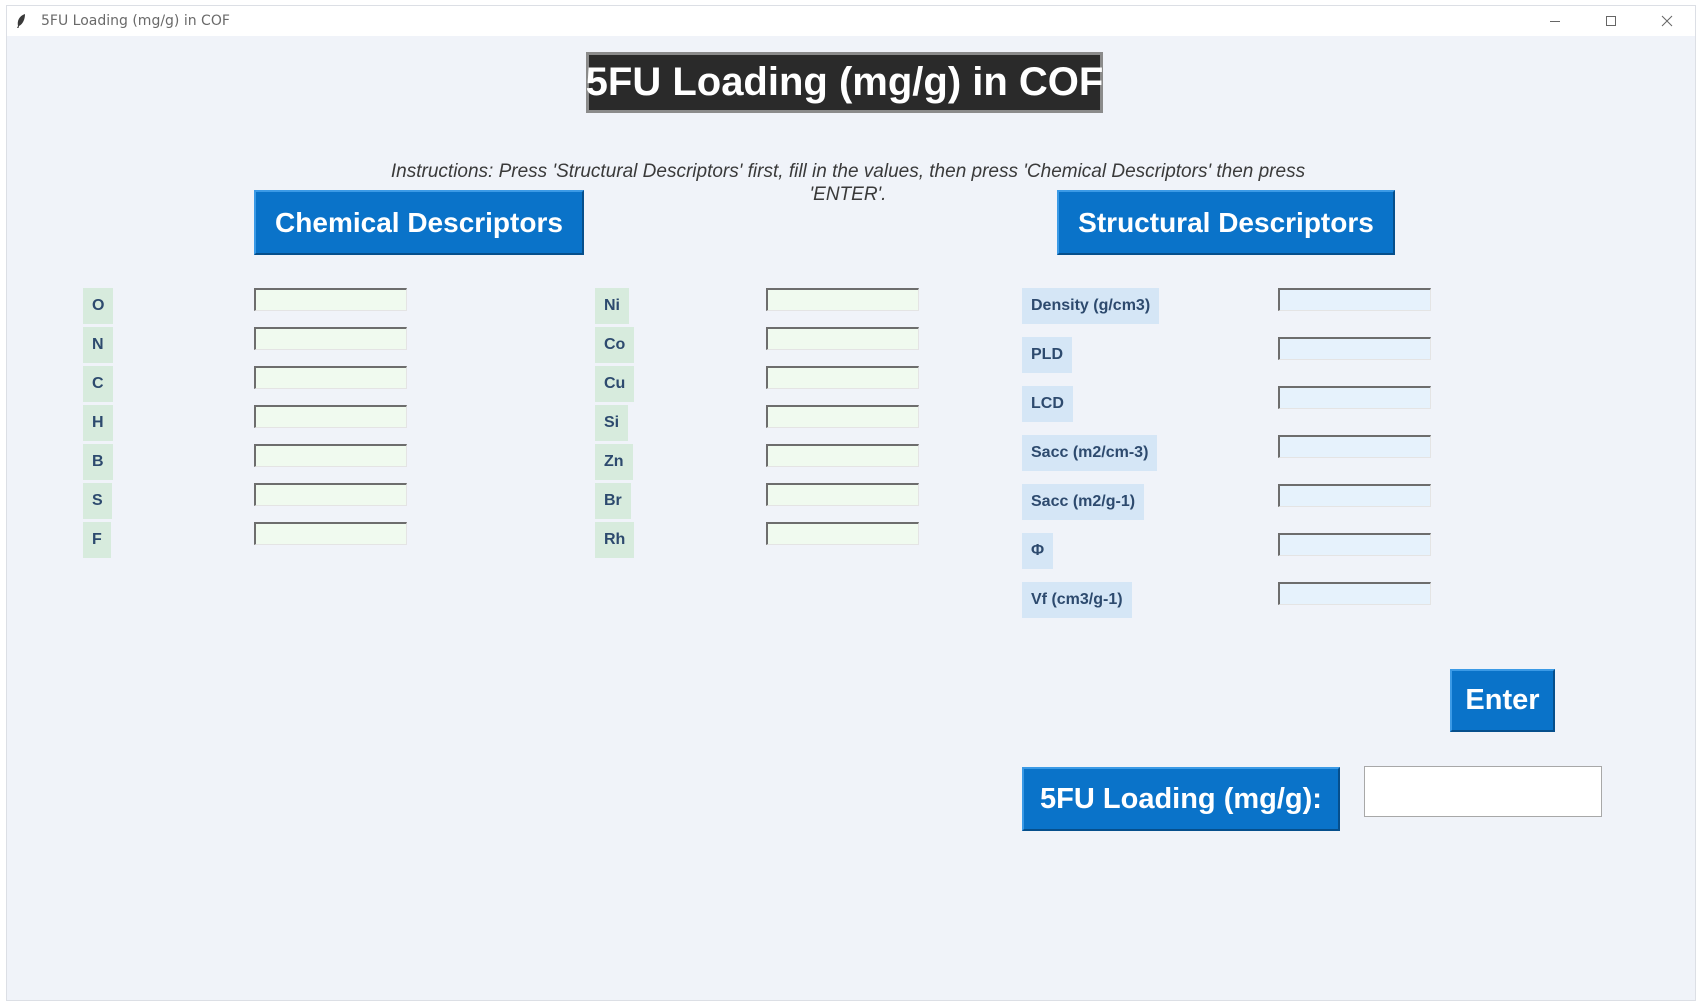 The width and height of the screenshot is (1702, 1005). I want to click on struct-label-pld: PLD, so click(1047, 355).